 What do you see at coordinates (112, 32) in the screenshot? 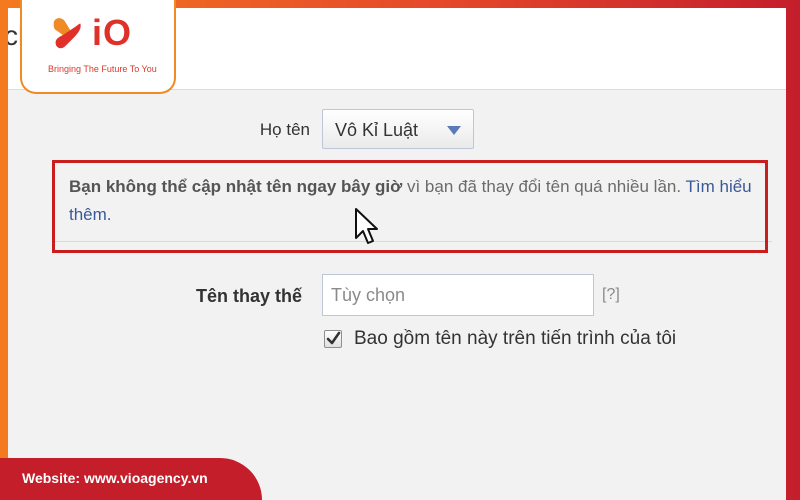
I see `brand-logo-text: iO` at bounding box center [112, 32].